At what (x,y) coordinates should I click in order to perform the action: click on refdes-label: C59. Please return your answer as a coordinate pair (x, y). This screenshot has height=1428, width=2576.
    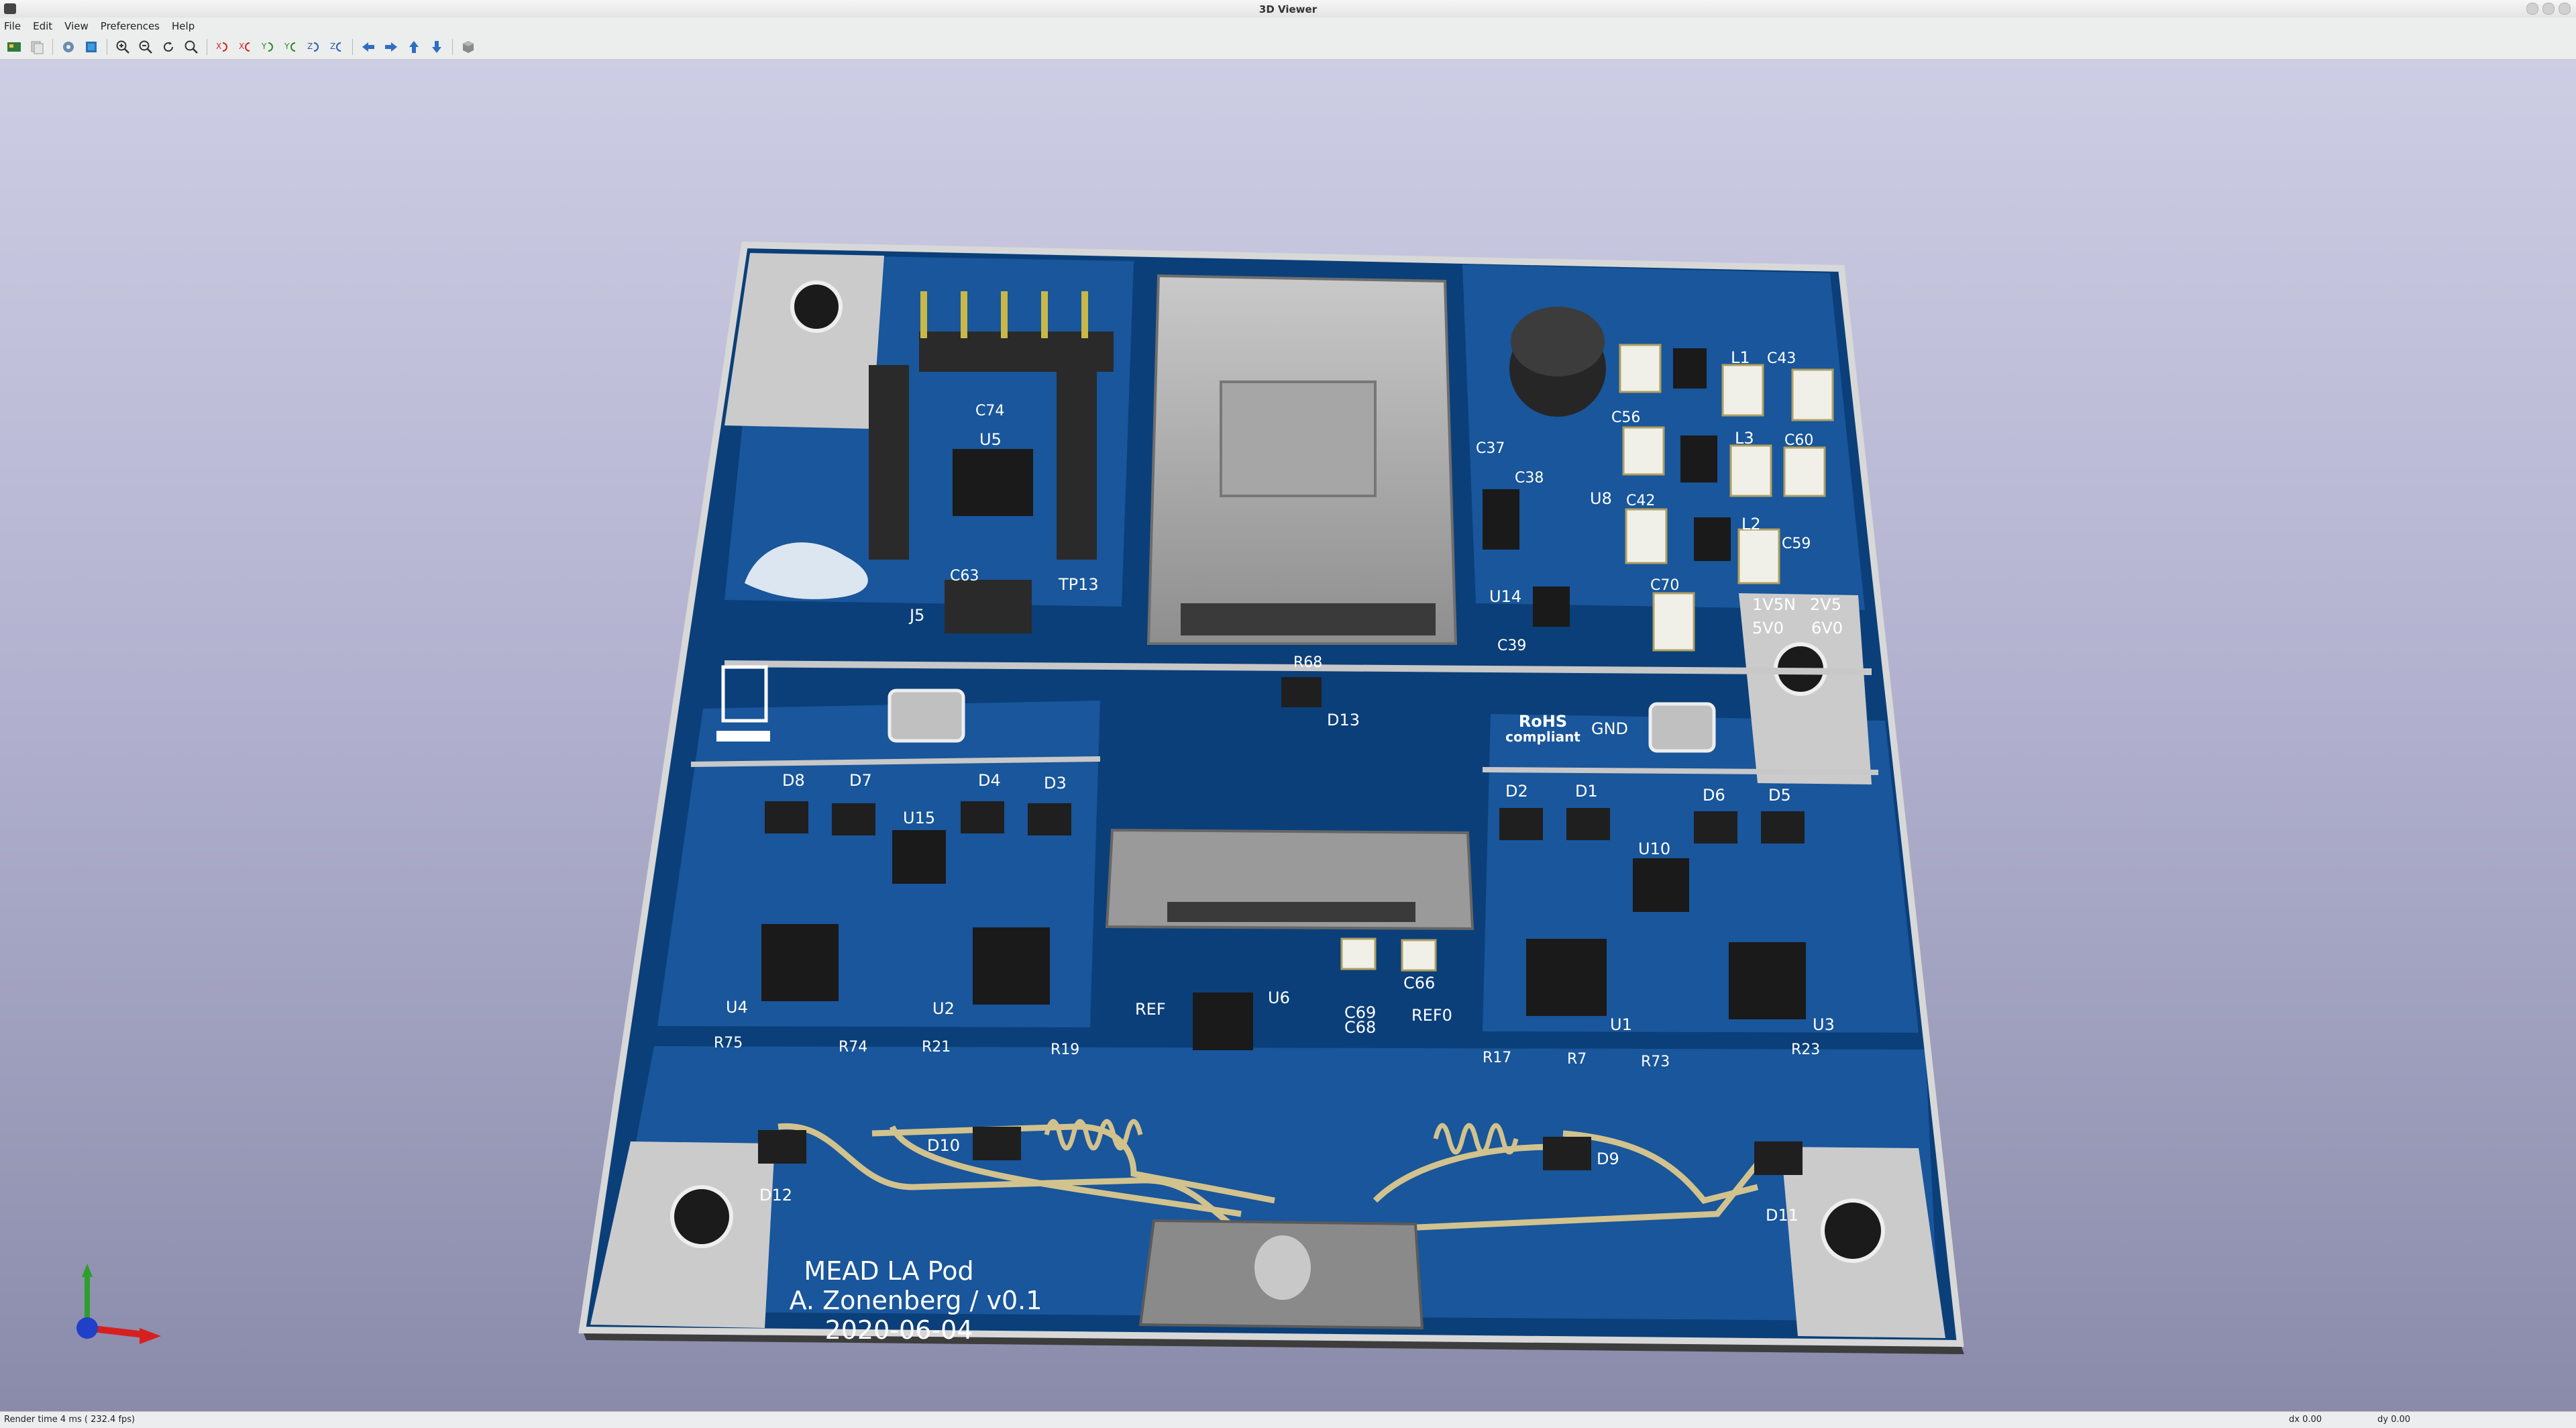
    Looking at the image, I should click on (1796, 544).